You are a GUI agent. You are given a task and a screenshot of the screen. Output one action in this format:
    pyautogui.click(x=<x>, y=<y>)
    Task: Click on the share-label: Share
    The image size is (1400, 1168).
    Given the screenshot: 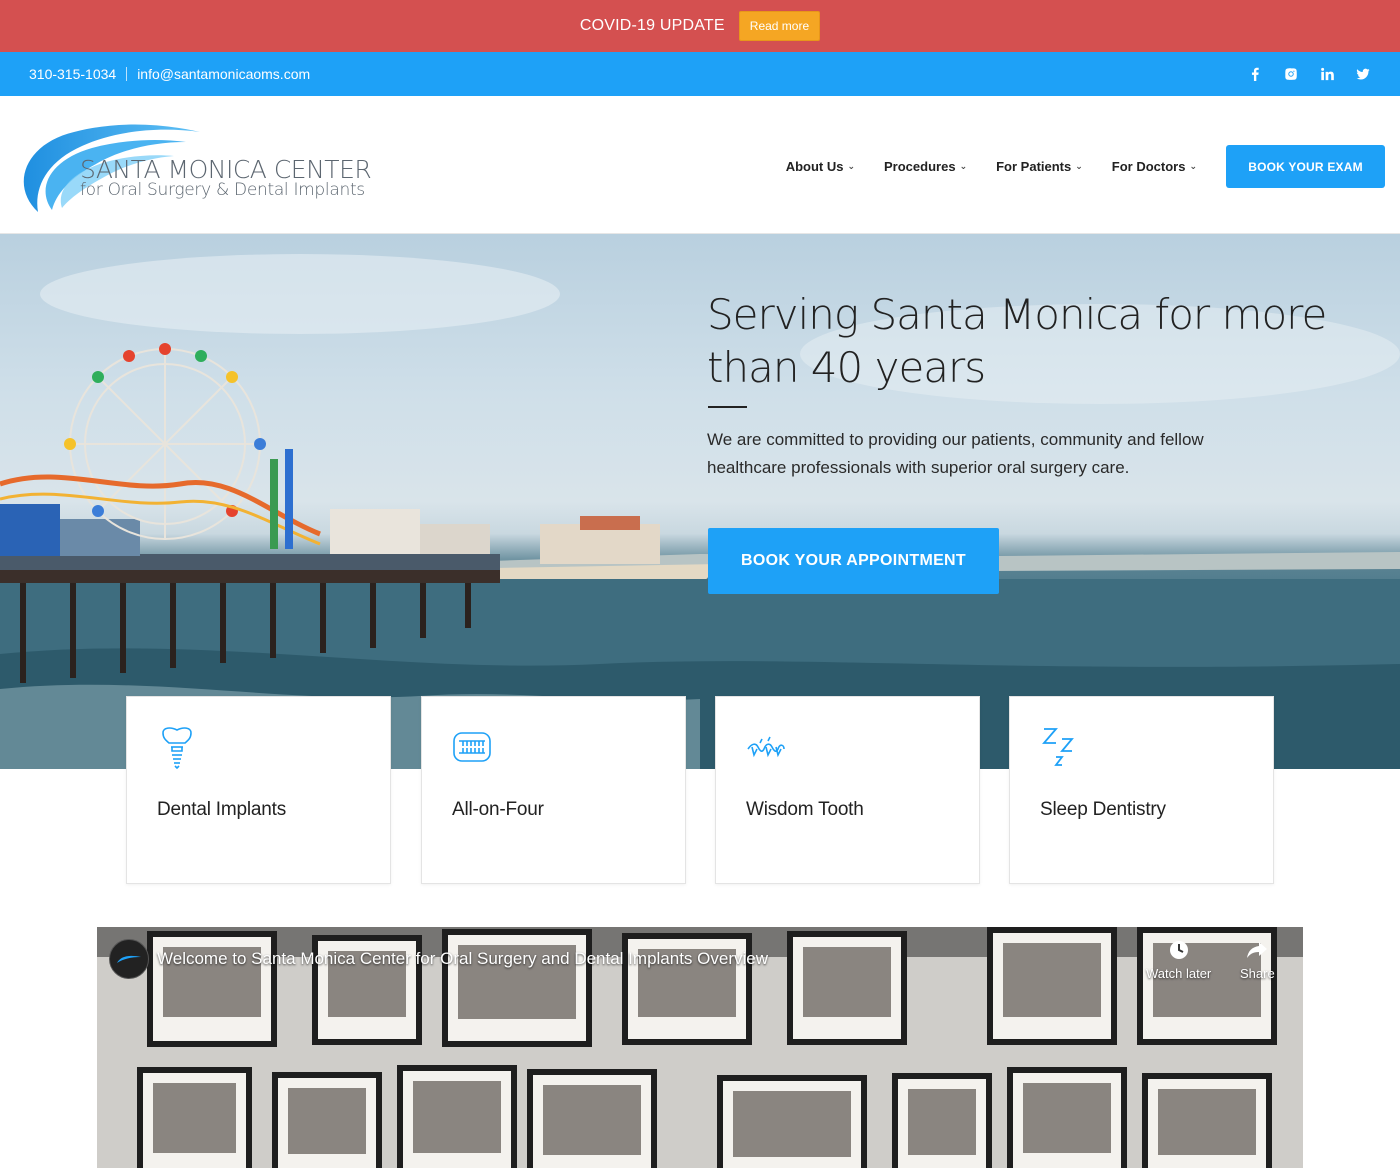 What is the action you would take?
    pyautogui.click(x=1257, y=973)
    